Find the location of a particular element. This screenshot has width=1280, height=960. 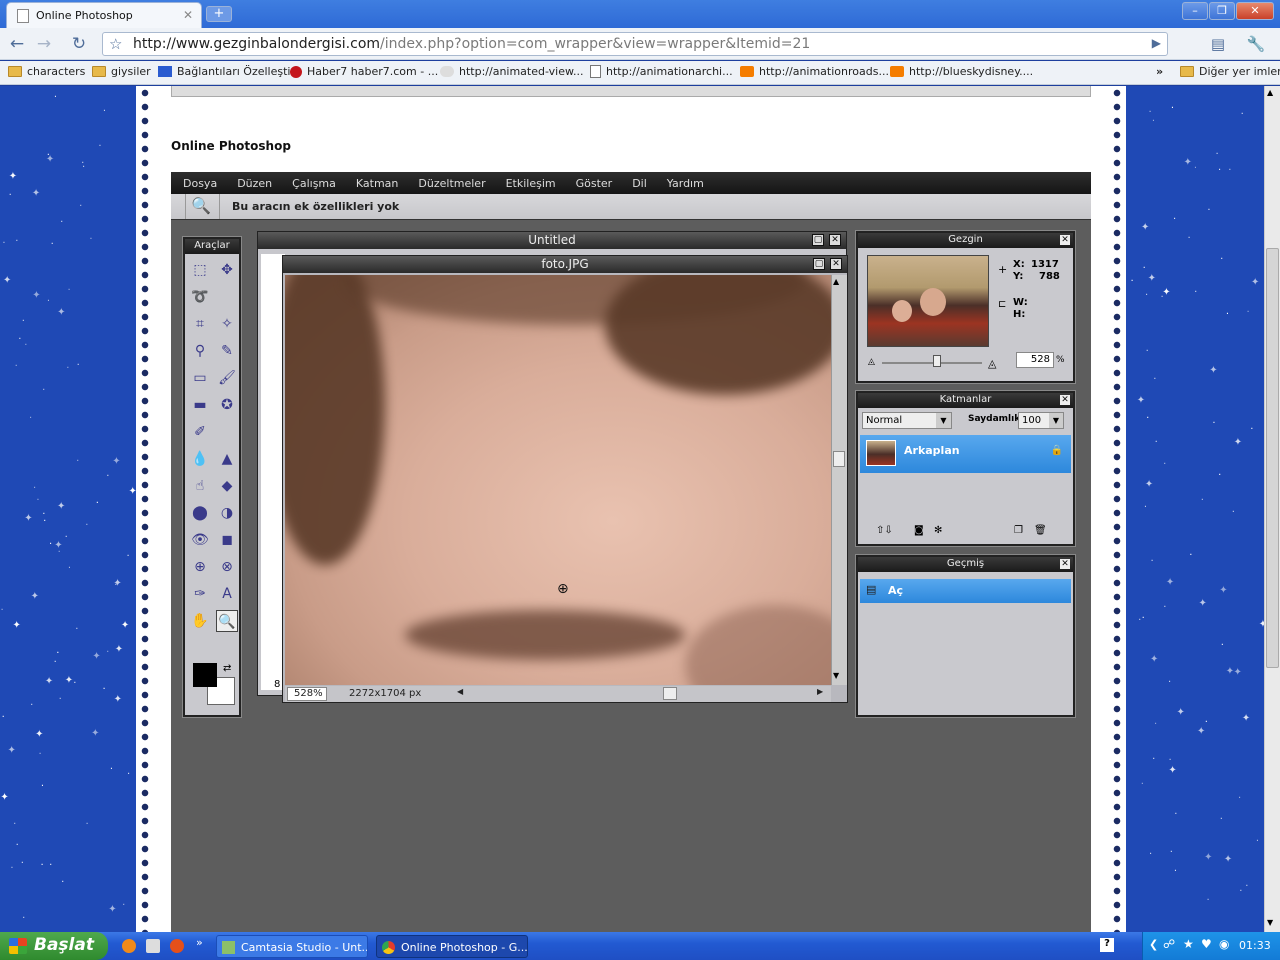

menu-dosya: Dosya is located at coordinates (200, 183).